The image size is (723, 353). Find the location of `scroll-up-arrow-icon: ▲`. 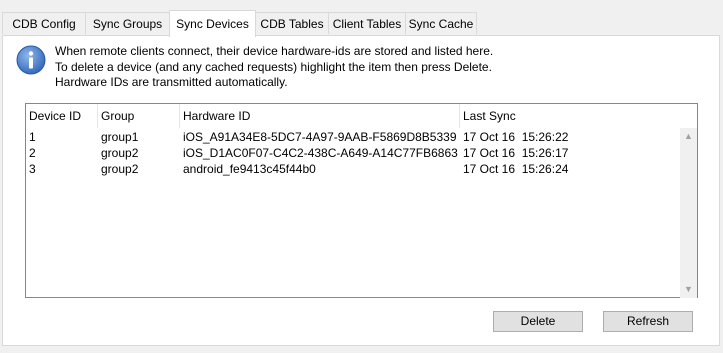

scroll-up-arrow-icon: ▲ is located at coordinates (688, 136).